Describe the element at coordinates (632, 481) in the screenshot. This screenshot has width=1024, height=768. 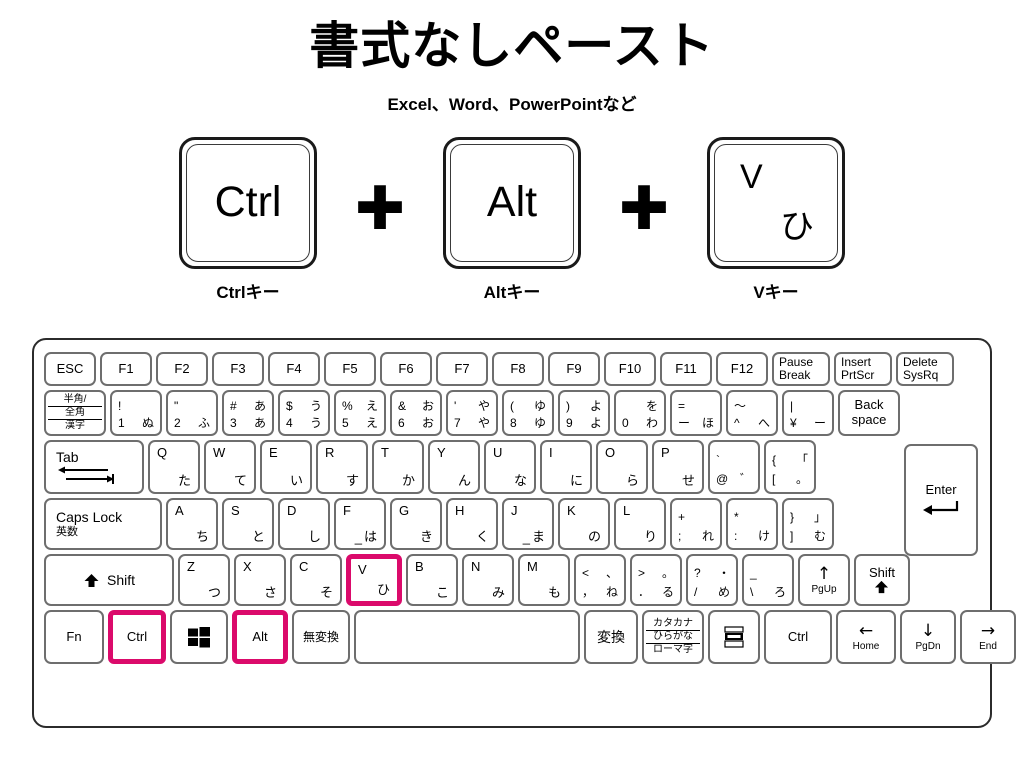
I see `key-kana: ら` at that location.